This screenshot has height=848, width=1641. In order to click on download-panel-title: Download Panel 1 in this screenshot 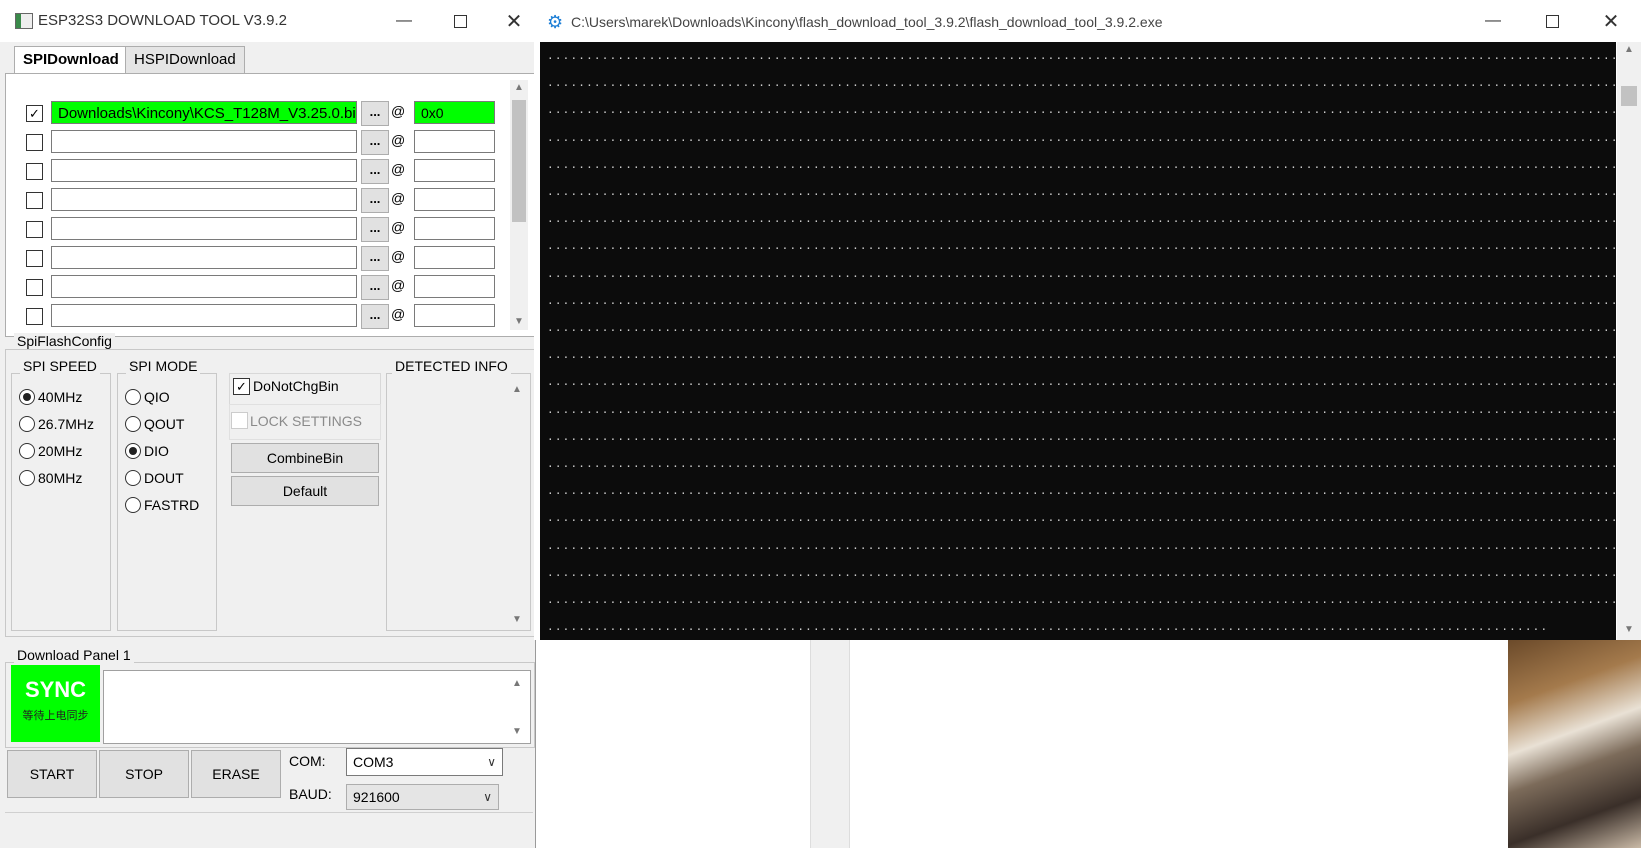, I will do `click(74, 655)`.